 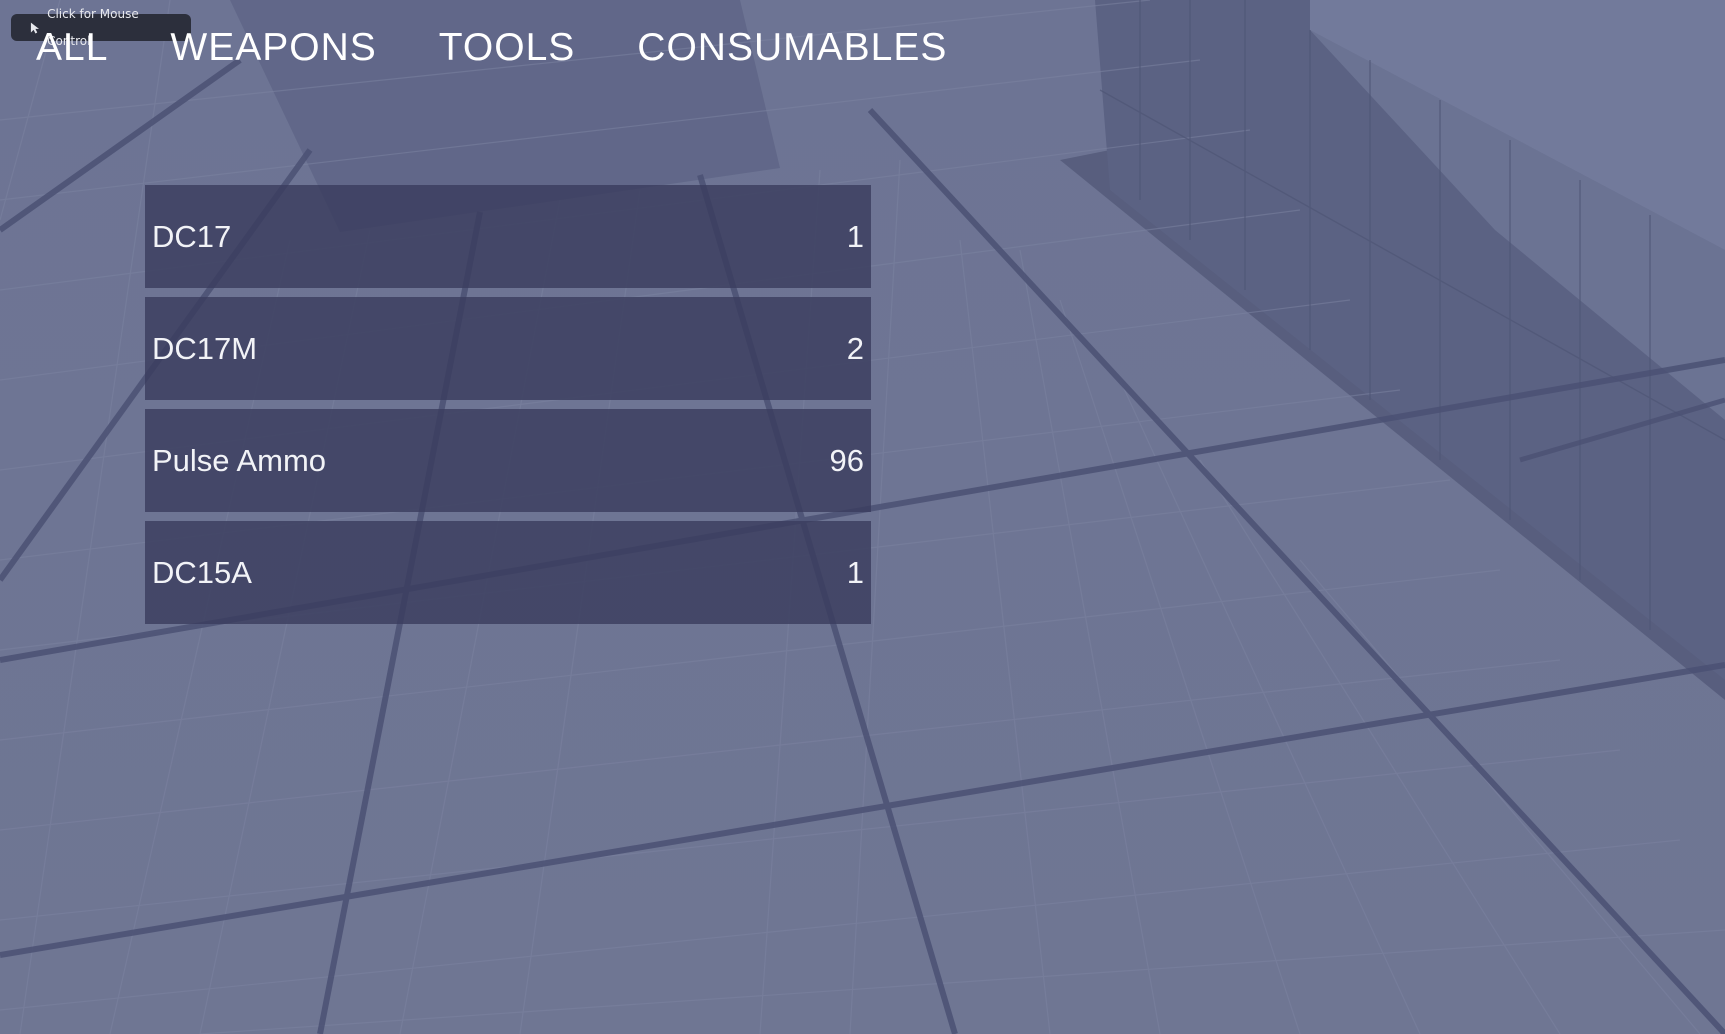 What do you see at coordinates (508, 460) in the screenshot?
I see `inventory-item: Pulse Ammo 96` at bounding box center [508, 460].